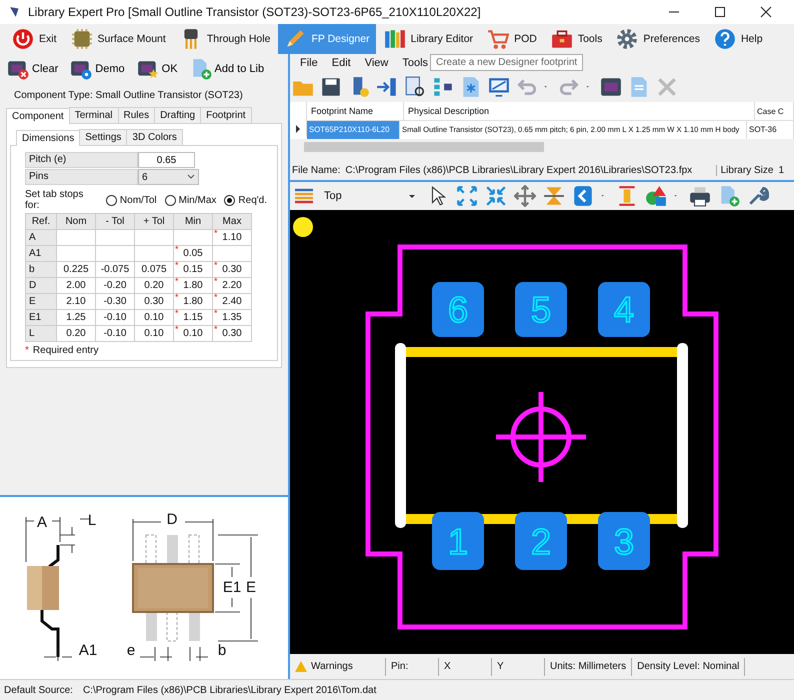 This screenshot has height=700, width=794. I want to click on status-item: Units: Millimeters, so click(588, 667).